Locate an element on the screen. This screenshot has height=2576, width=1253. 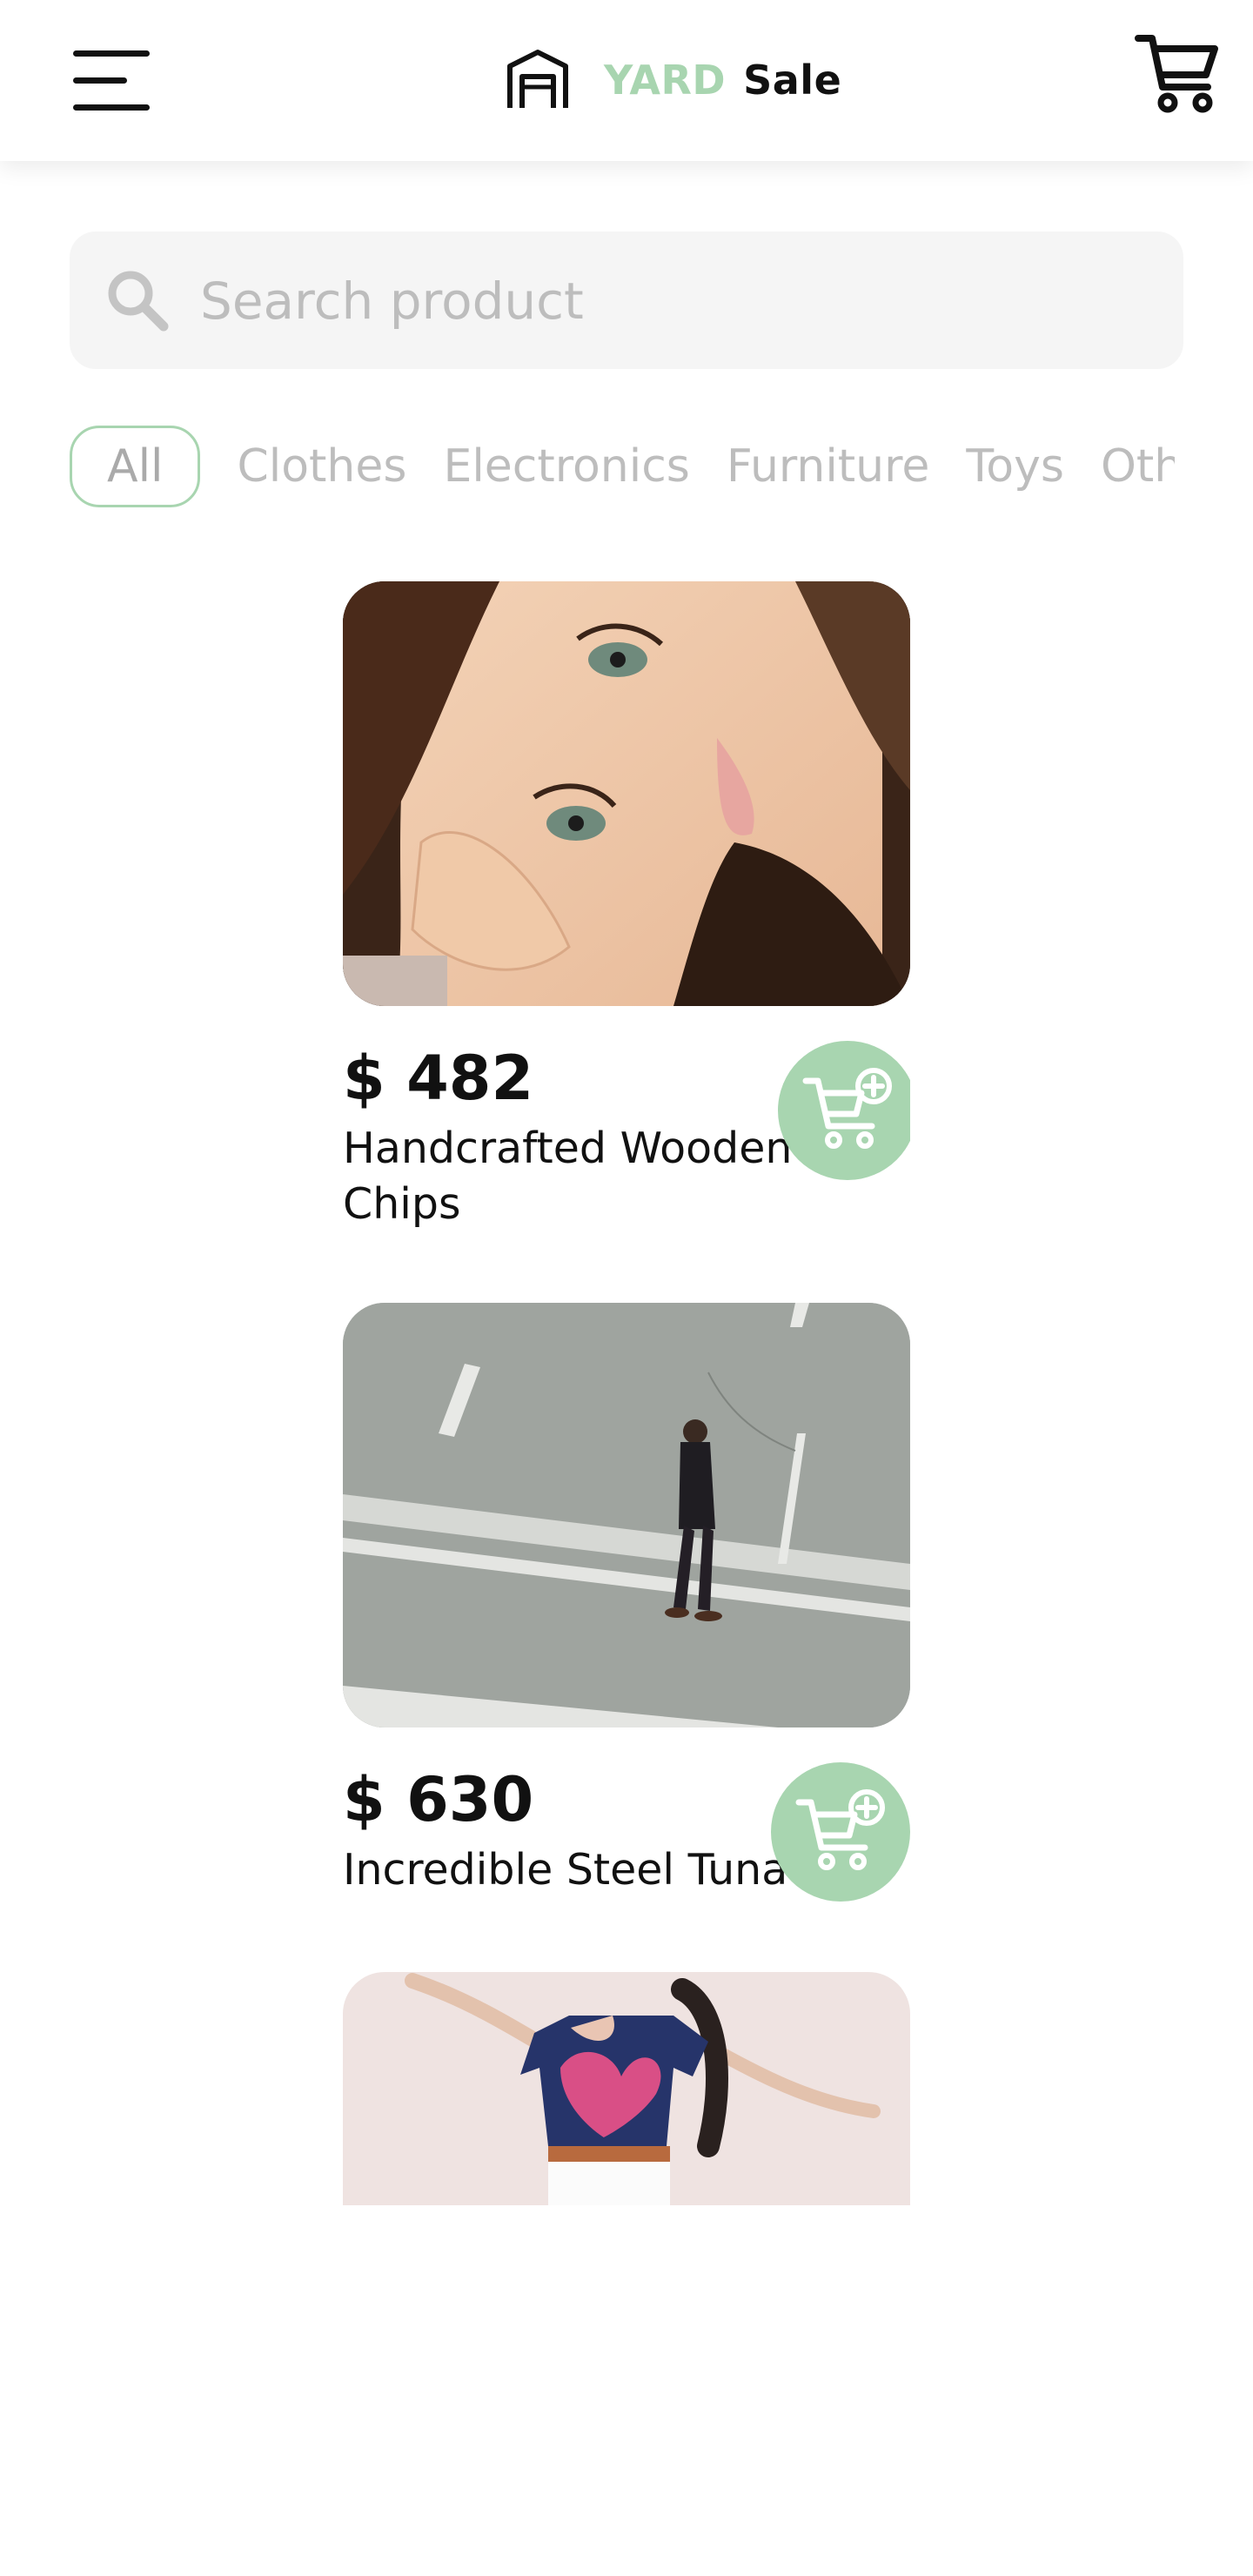
add-to-cart-button-clip is located at coordinates (844, 1110).